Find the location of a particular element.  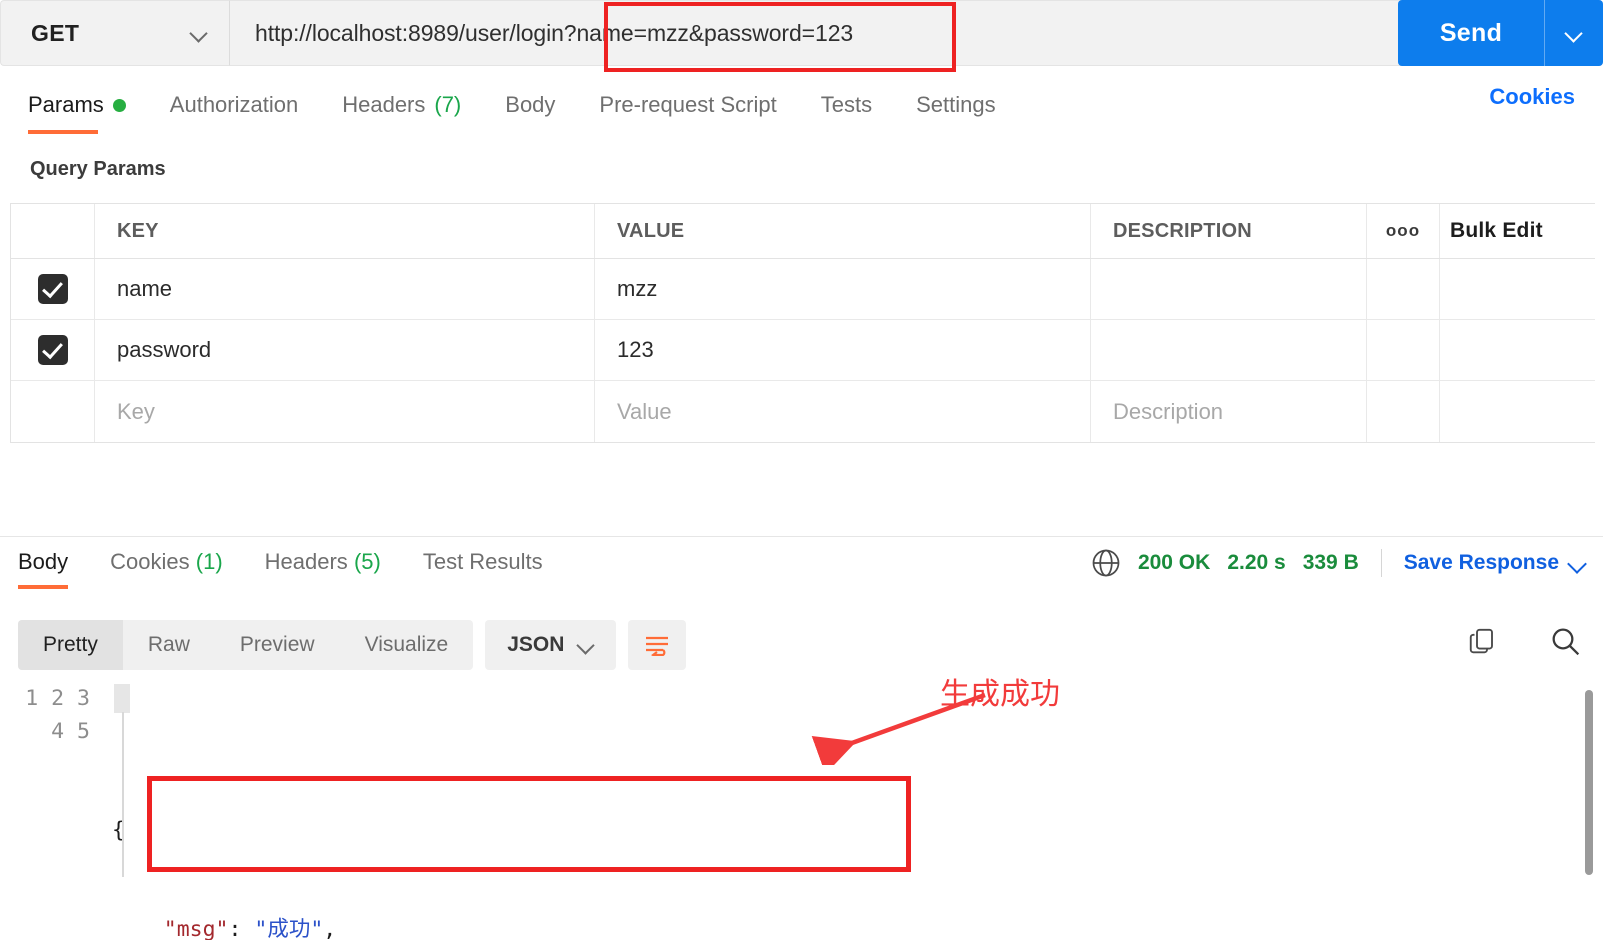

table-row: name mzz is located at coordinates (803, 289).